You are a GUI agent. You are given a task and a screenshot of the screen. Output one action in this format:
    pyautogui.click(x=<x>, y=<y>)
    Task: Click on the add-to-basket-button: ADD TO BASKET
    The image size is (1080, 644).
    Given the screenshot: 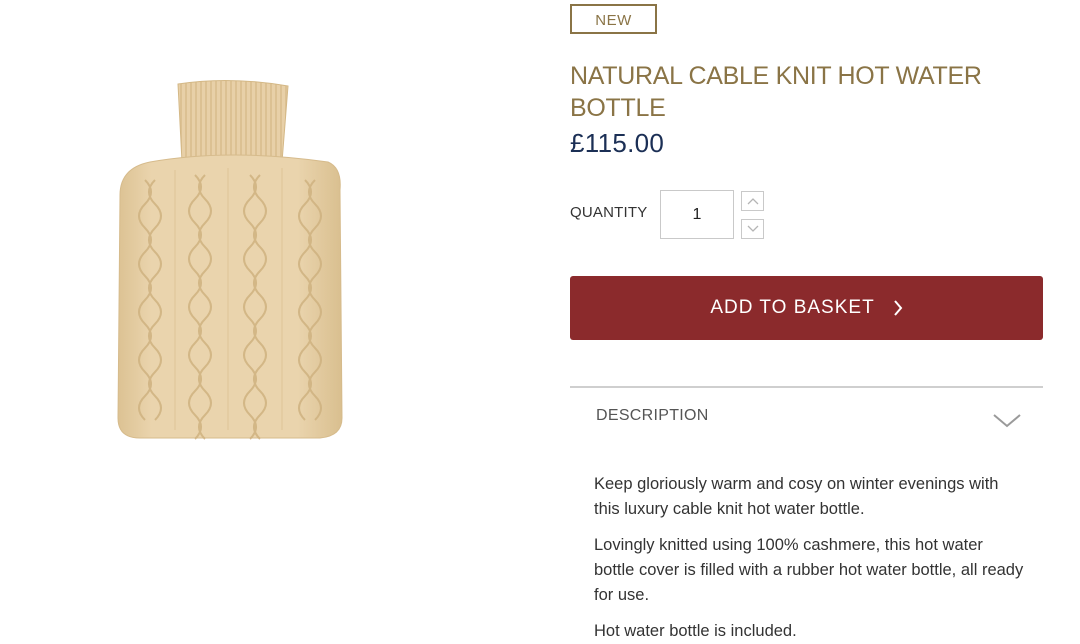 What is the action you would take?
    pyautogui.click(x=806, y=308)
    